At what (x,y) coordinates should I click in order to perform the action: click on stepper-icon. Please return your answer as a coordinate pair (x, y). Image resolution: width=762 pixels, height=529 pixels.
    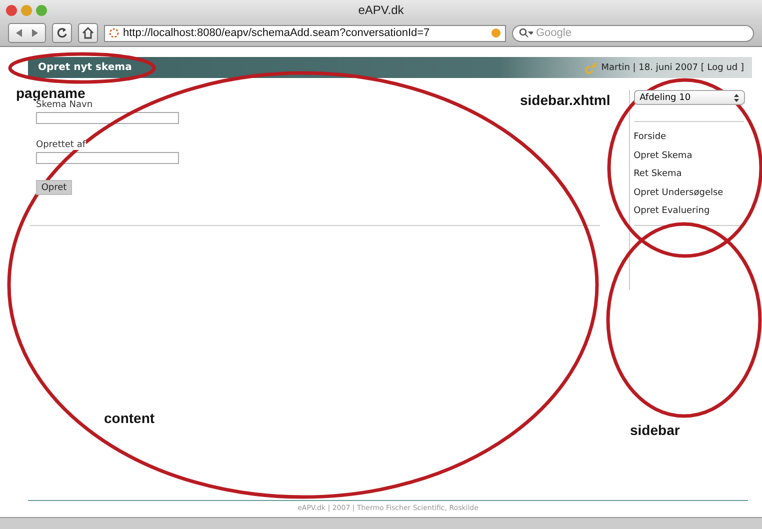
    Looking at the image, I should click on (736, 98).